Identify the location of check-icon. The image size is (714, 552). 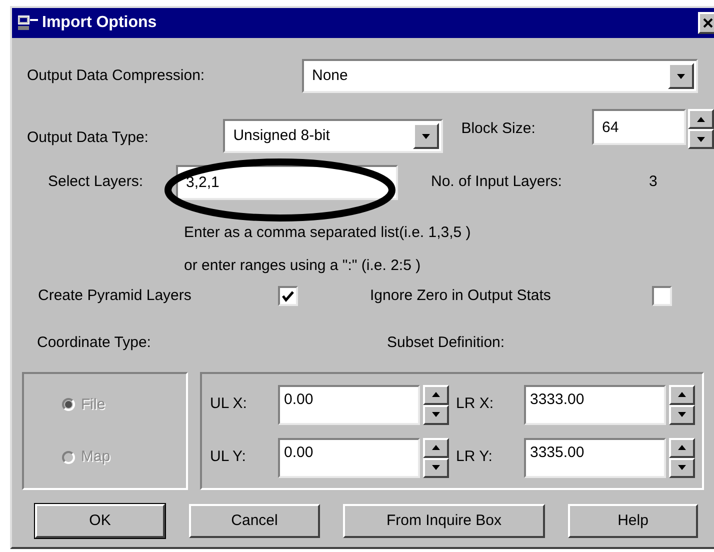
(288, 296).